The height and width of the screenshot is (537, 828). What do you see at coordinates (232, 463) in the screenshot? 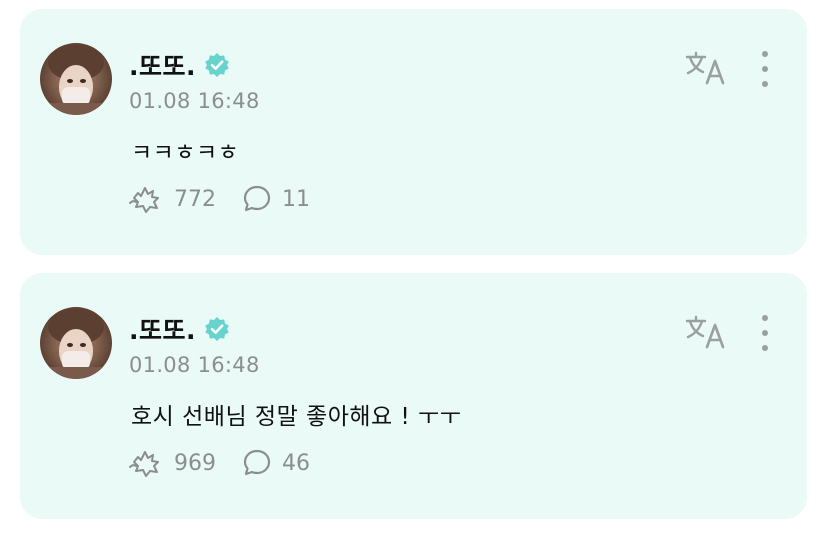
I see `post-actions: 969 46` at bounding box center [232, 463].